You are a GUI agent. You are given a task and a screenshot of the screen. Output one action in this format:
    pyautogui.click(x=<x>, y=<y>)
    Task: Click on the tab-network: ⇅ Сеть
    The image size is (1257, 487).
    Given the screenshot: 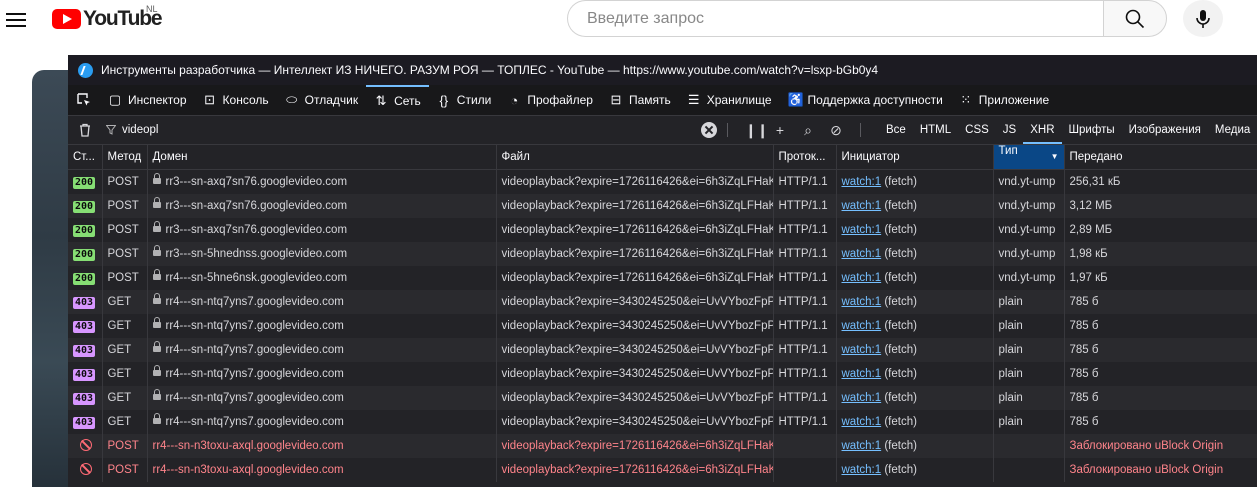 What is the action you would take?
    pyautogui.click(x=397, y=100)
    